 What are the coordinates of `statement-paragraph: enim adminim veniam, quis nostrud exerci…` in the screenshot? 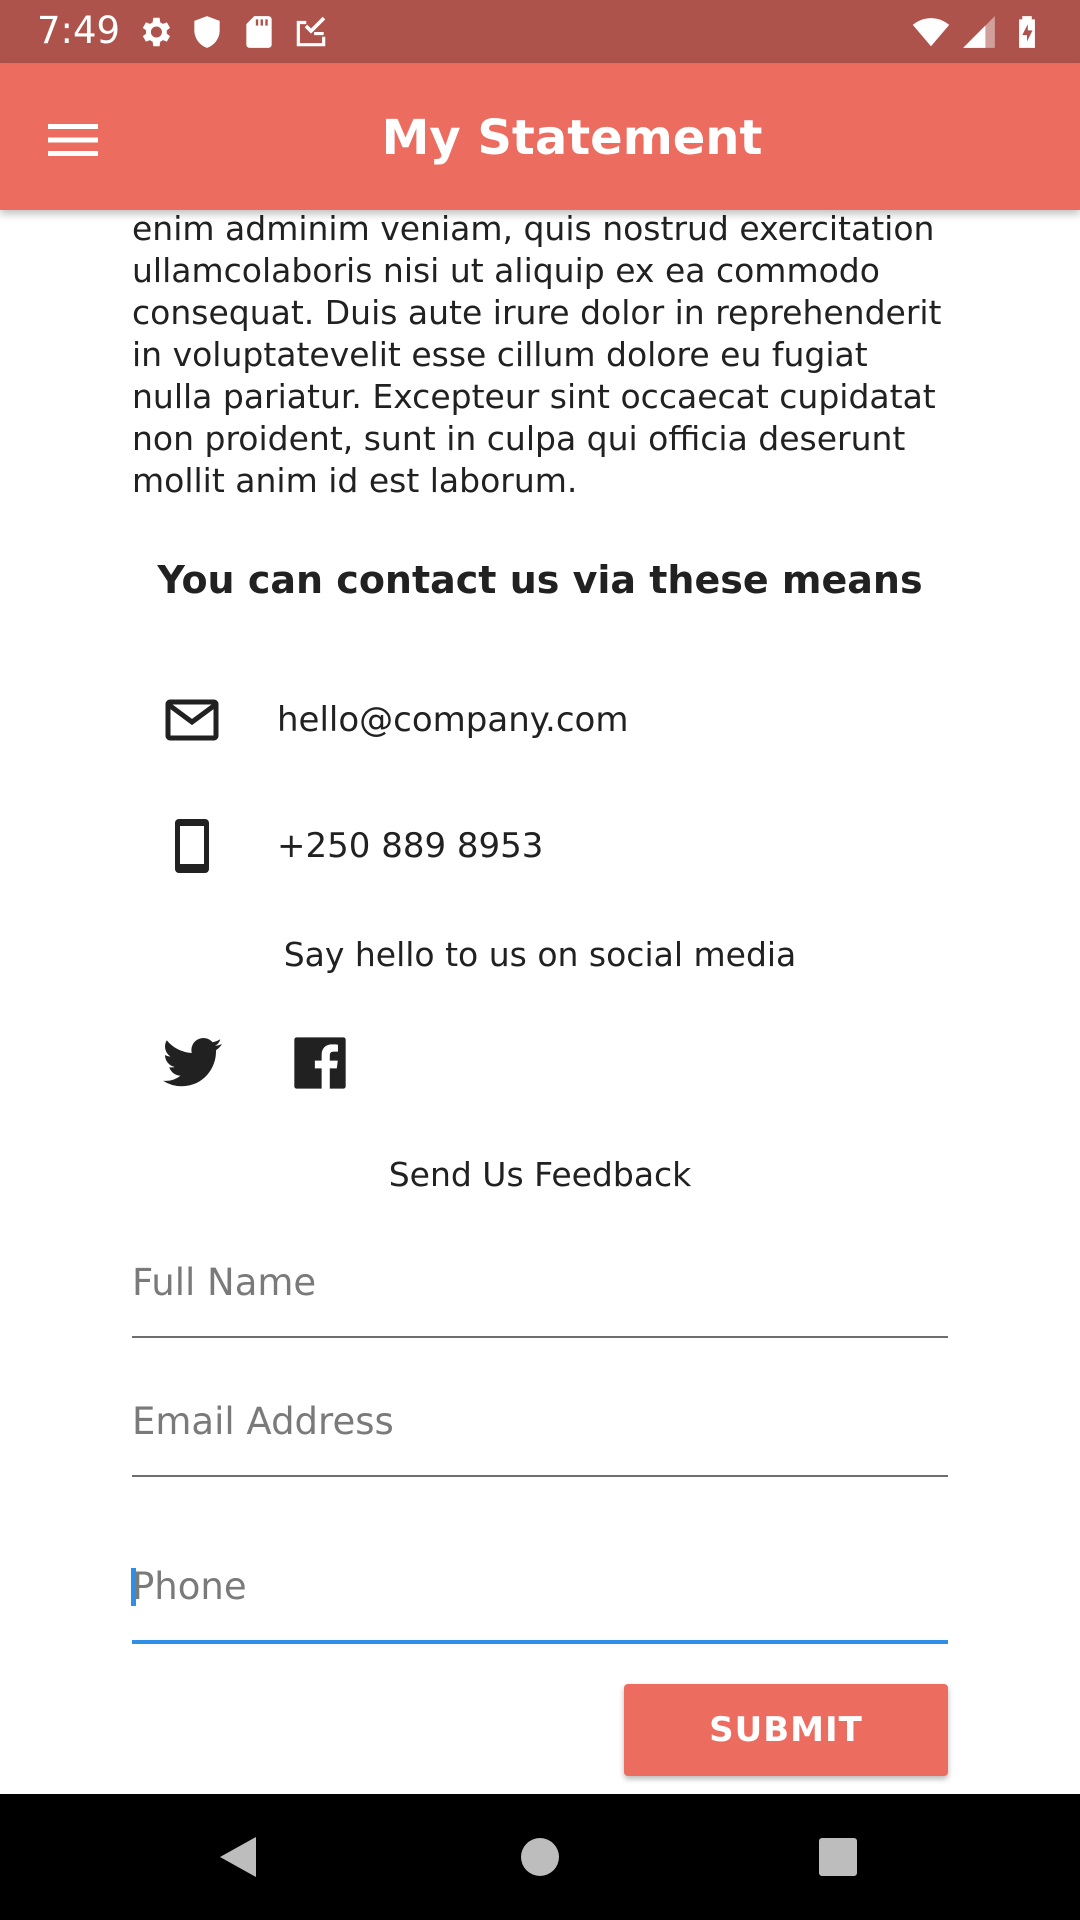 It's located at (537, 355).